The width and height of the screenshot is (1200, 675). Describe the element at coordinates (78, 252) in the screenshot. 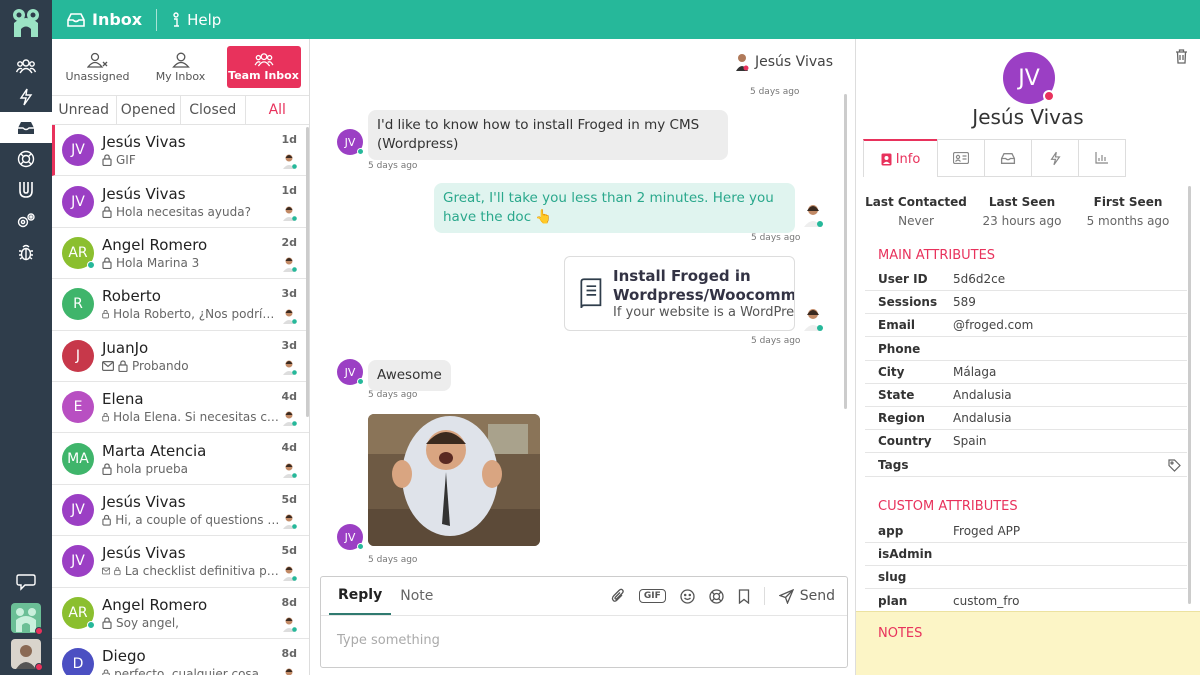

I see `contact-avatar: AR` at that location.